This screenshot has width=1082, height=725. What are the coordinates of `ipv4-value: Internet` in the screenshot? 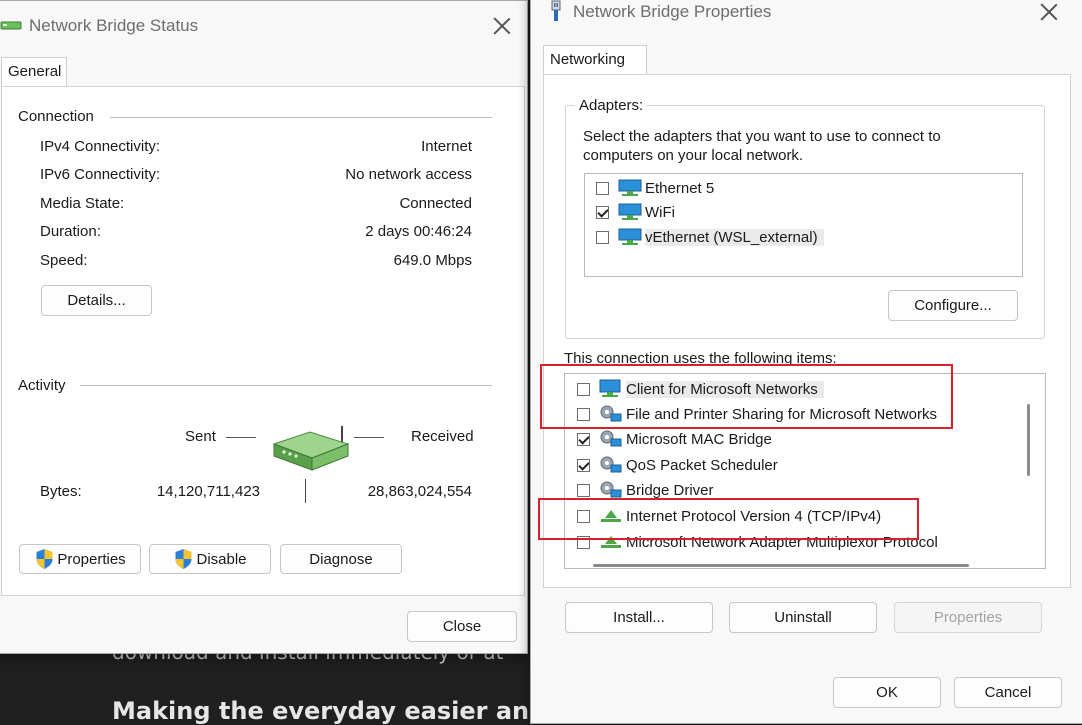 It's located at (446, 146).